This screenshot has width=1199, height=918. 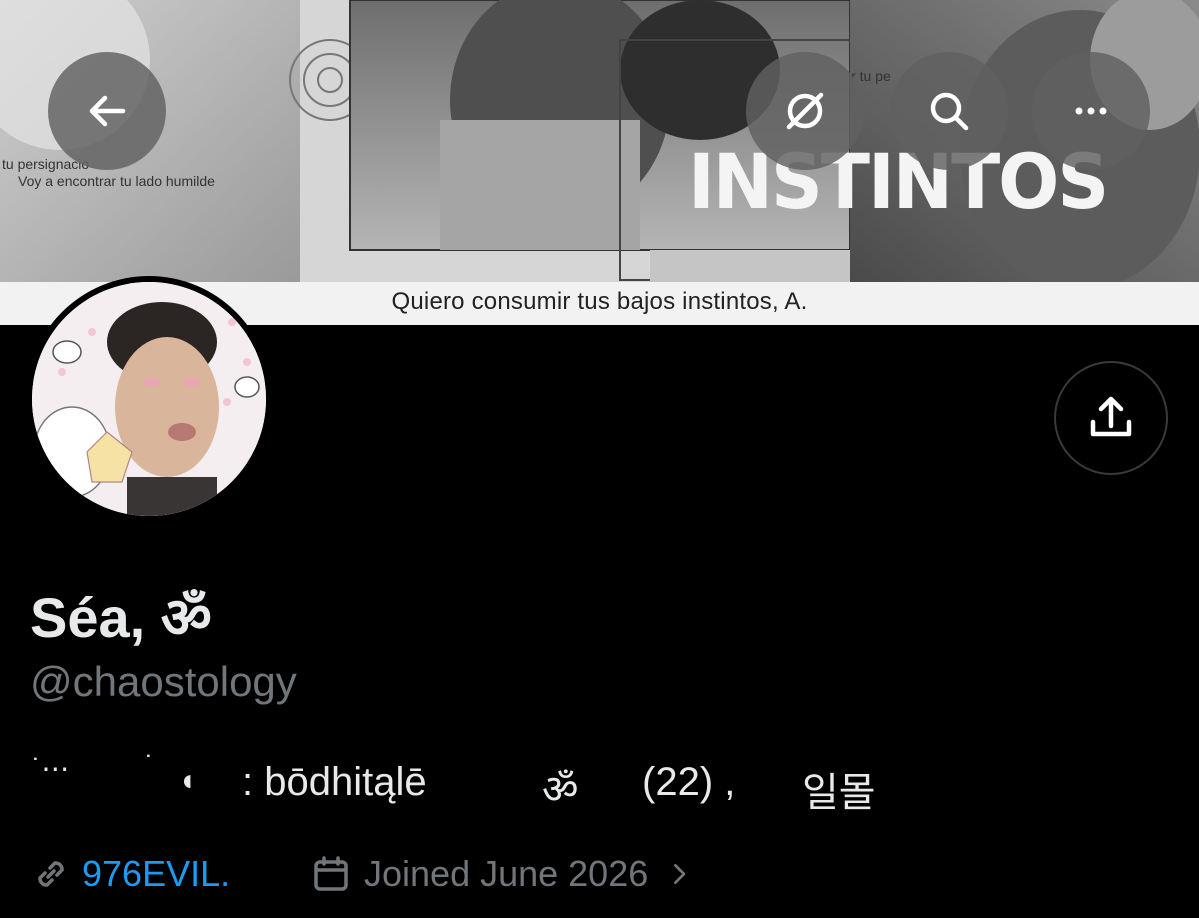 I want to click on ellipsis-icon, so click(x=1091, y=111).